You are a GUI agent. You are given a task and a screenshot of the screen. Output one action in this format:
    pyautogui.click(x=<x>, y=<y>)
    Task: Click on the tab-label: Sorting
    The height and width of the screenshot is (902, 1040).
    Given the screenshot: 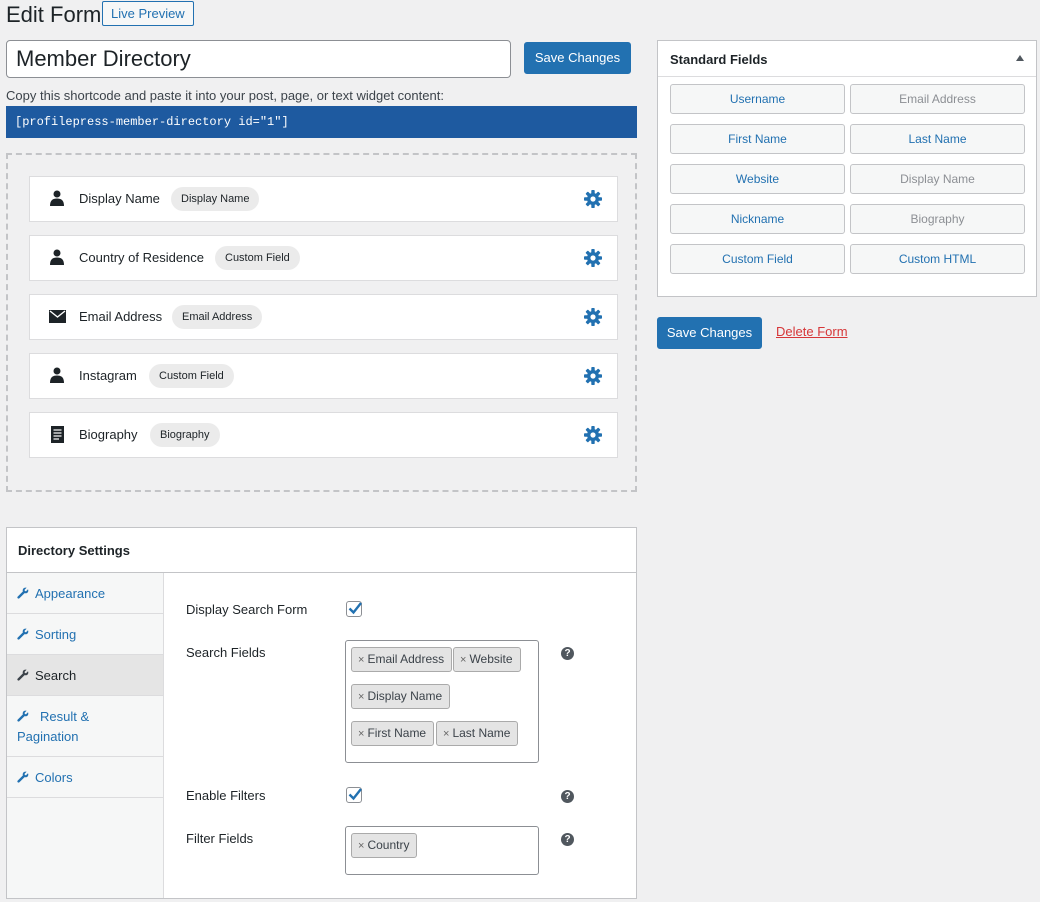 What is the action you would take?
    pyautogui.click(x=56, y=634)
    